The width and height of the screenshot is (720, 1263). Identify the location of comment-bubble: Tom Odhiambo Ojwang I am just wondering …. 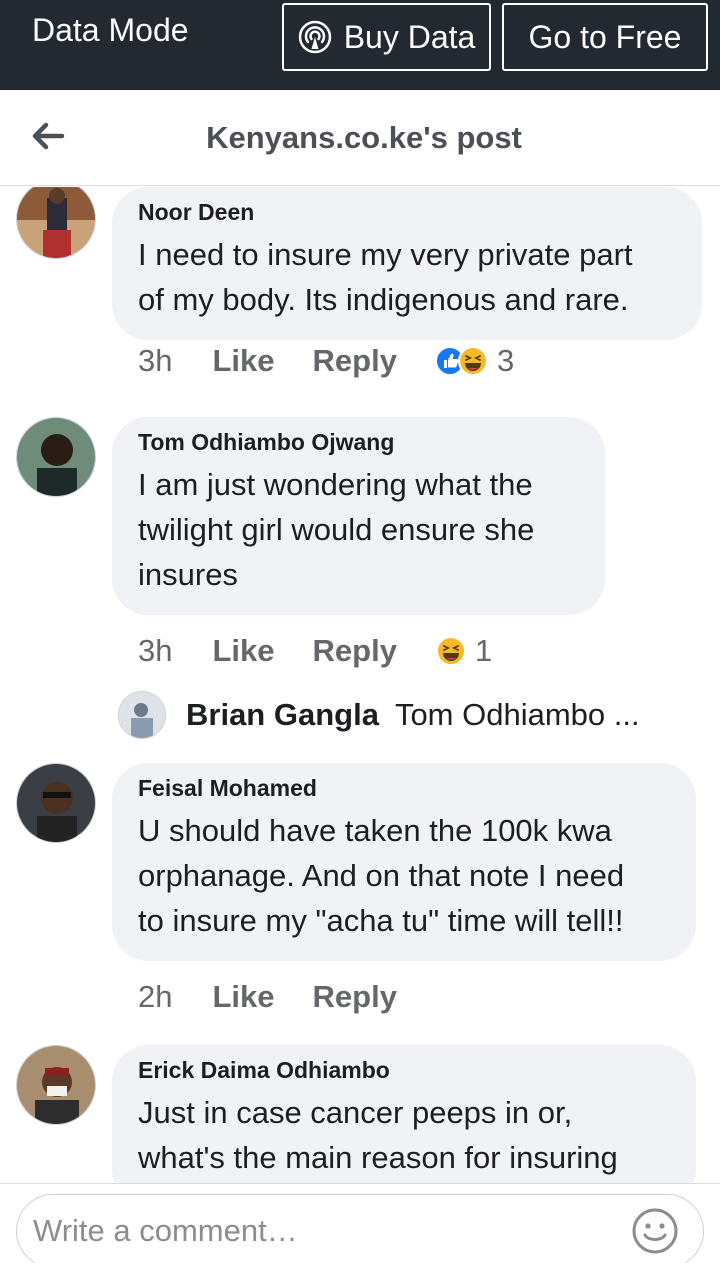
(358, 516).